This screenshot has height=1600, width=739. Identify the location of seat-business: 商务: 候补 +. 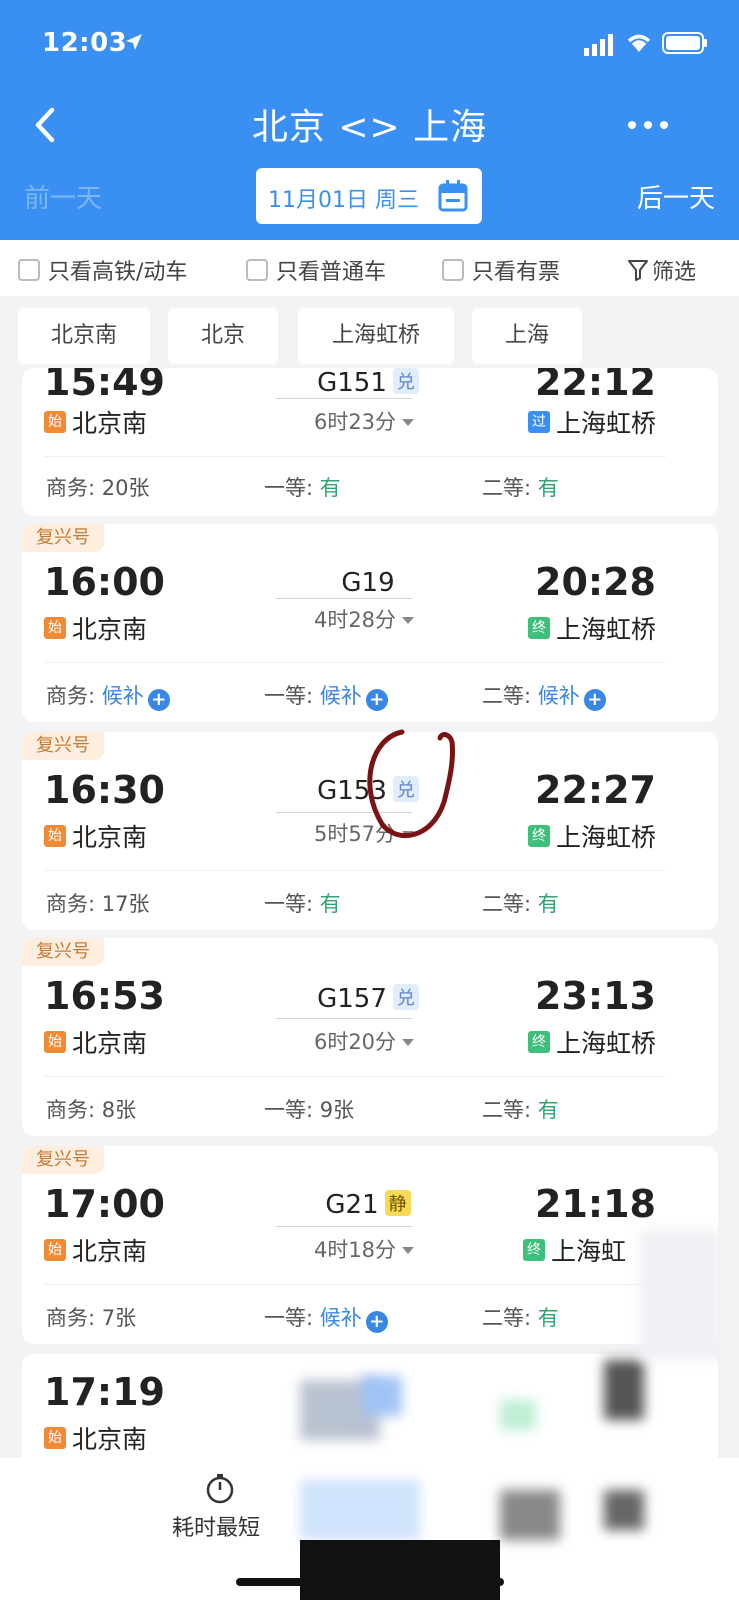
(108, 695).